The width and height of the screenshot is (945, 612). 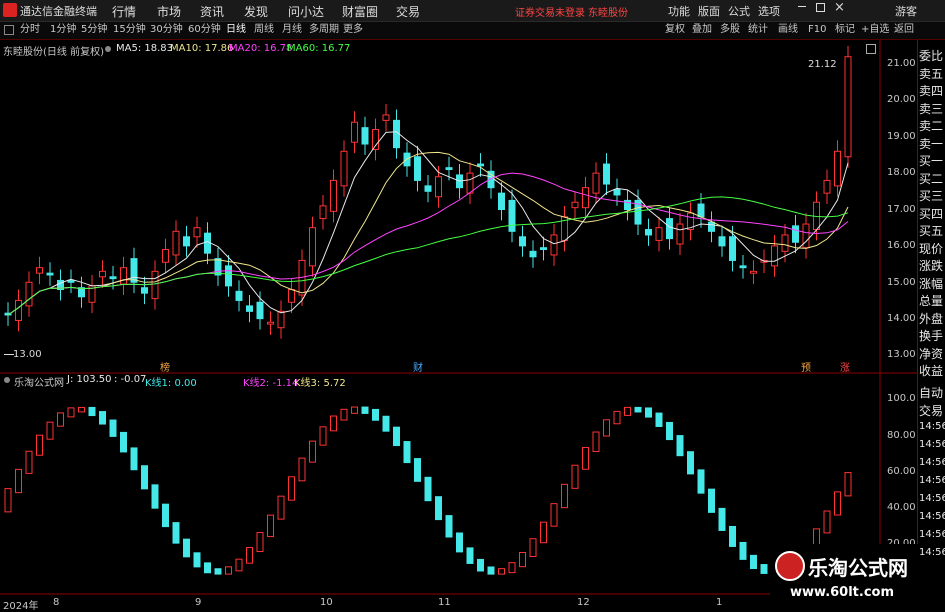 What do you see at coordinates (730, 30) in the screenshot?
I see `btn-multi-stock: 多股` at bounding box center [730, 30].